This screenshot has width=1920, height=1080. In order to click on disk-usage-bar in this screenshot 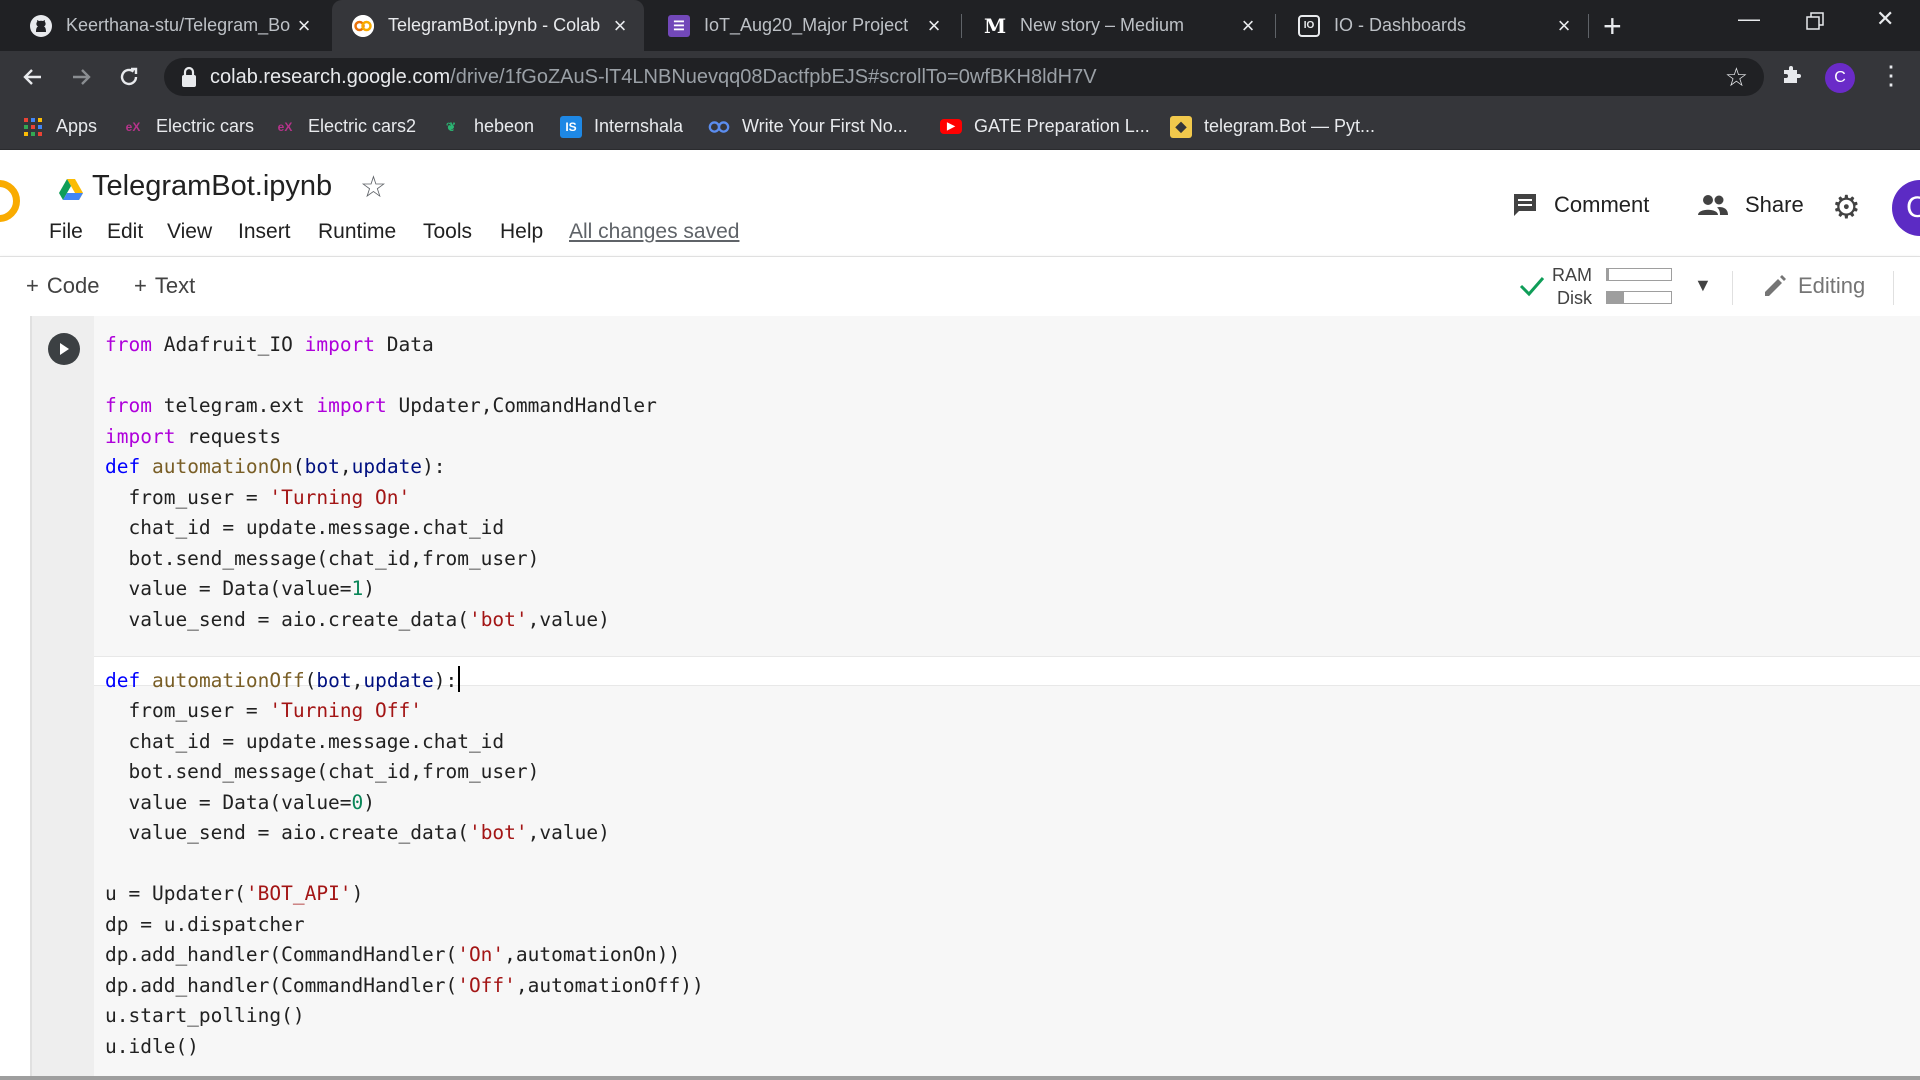, I will do `click(1639, 297)`.